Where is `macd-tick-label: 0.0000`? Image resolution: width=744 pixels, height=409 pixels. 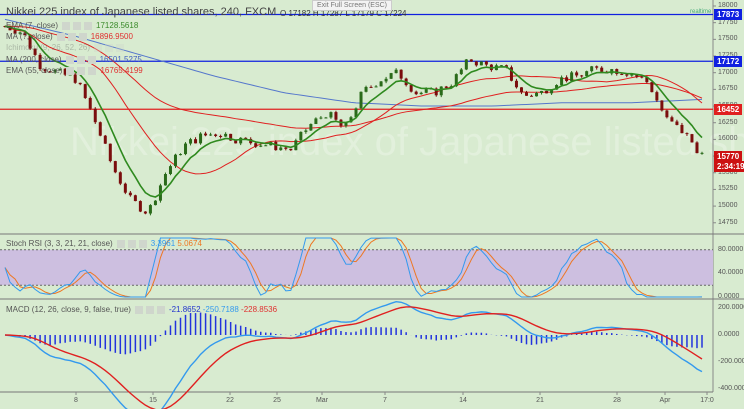 macd-tick-label: 0.0000 is located at coordinates (729, 334).